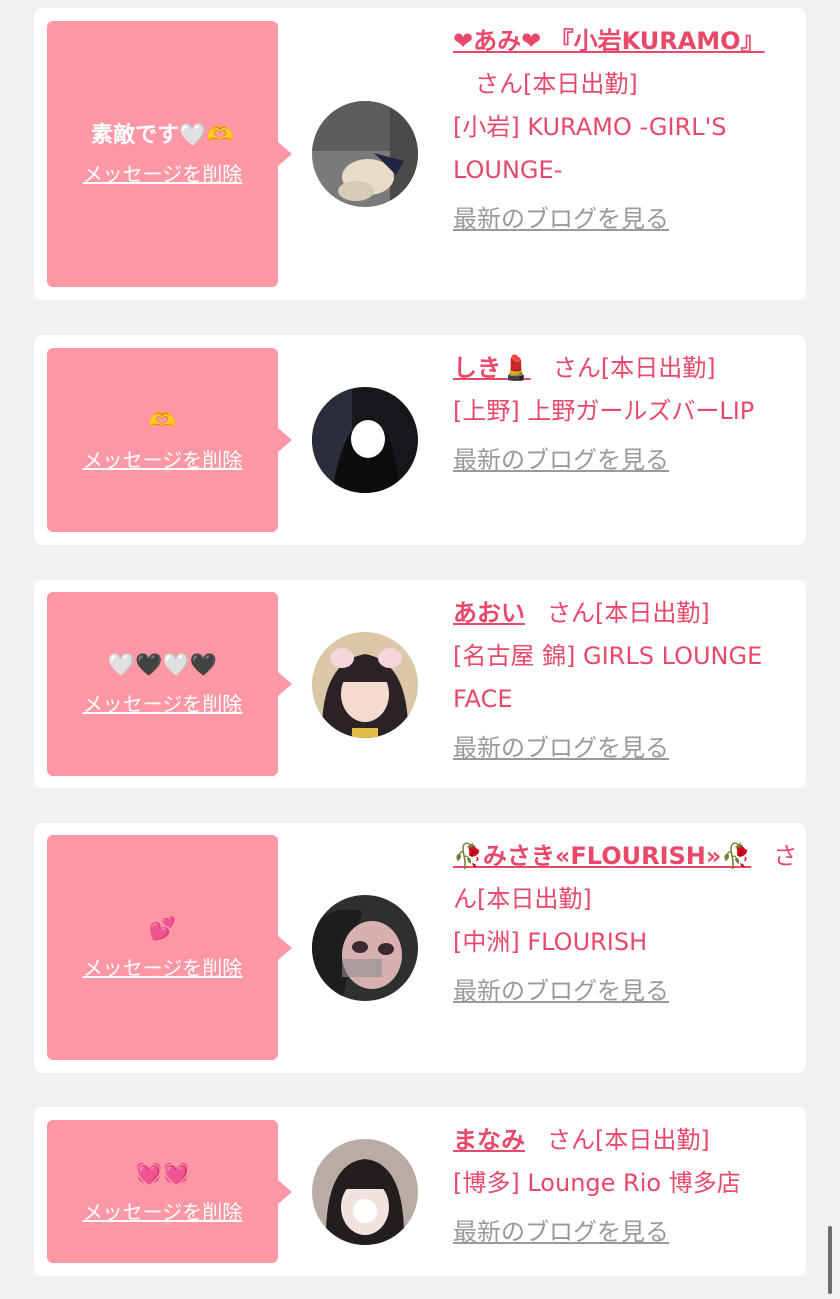 The image size is (840, 1299). I want to click on message-text: 💓💓, so click(162, 1173).